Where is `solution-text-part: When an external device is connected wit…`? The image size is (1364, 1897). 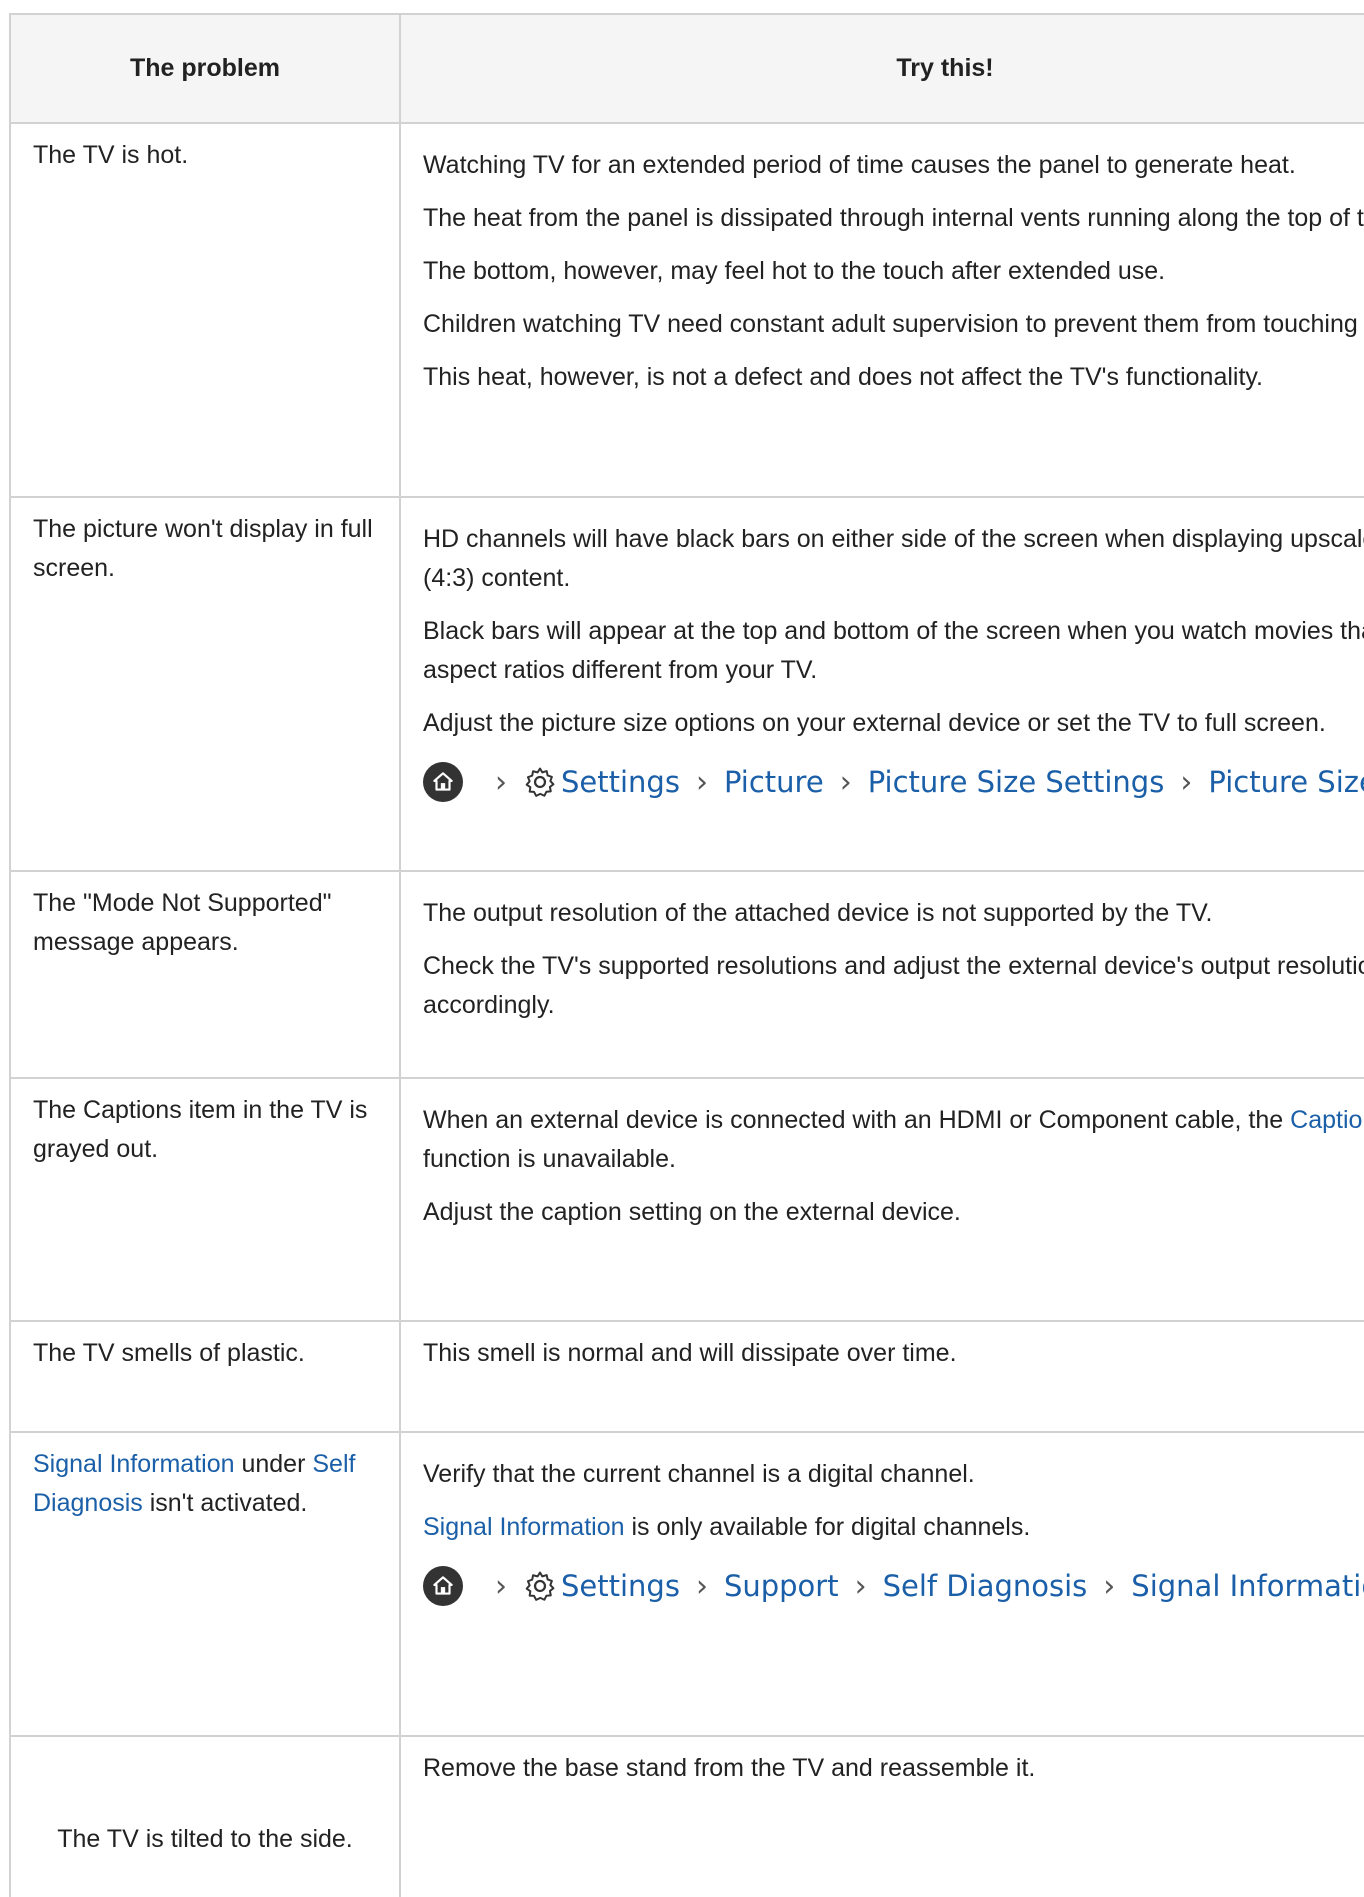
solution-text-part: When an external device is connected wit… is located at coordinates (857, 1120).